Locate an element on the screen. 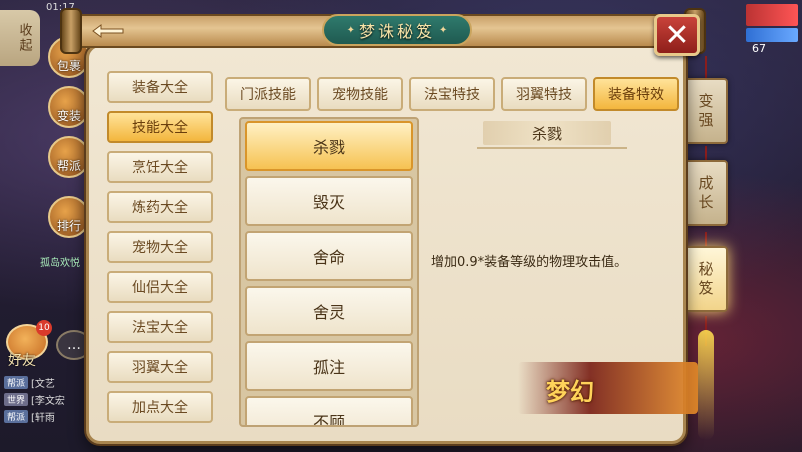 The height and width of the screenshot is (452, 802). side-tag-char: 笈 is located at coordinates (706, 288).